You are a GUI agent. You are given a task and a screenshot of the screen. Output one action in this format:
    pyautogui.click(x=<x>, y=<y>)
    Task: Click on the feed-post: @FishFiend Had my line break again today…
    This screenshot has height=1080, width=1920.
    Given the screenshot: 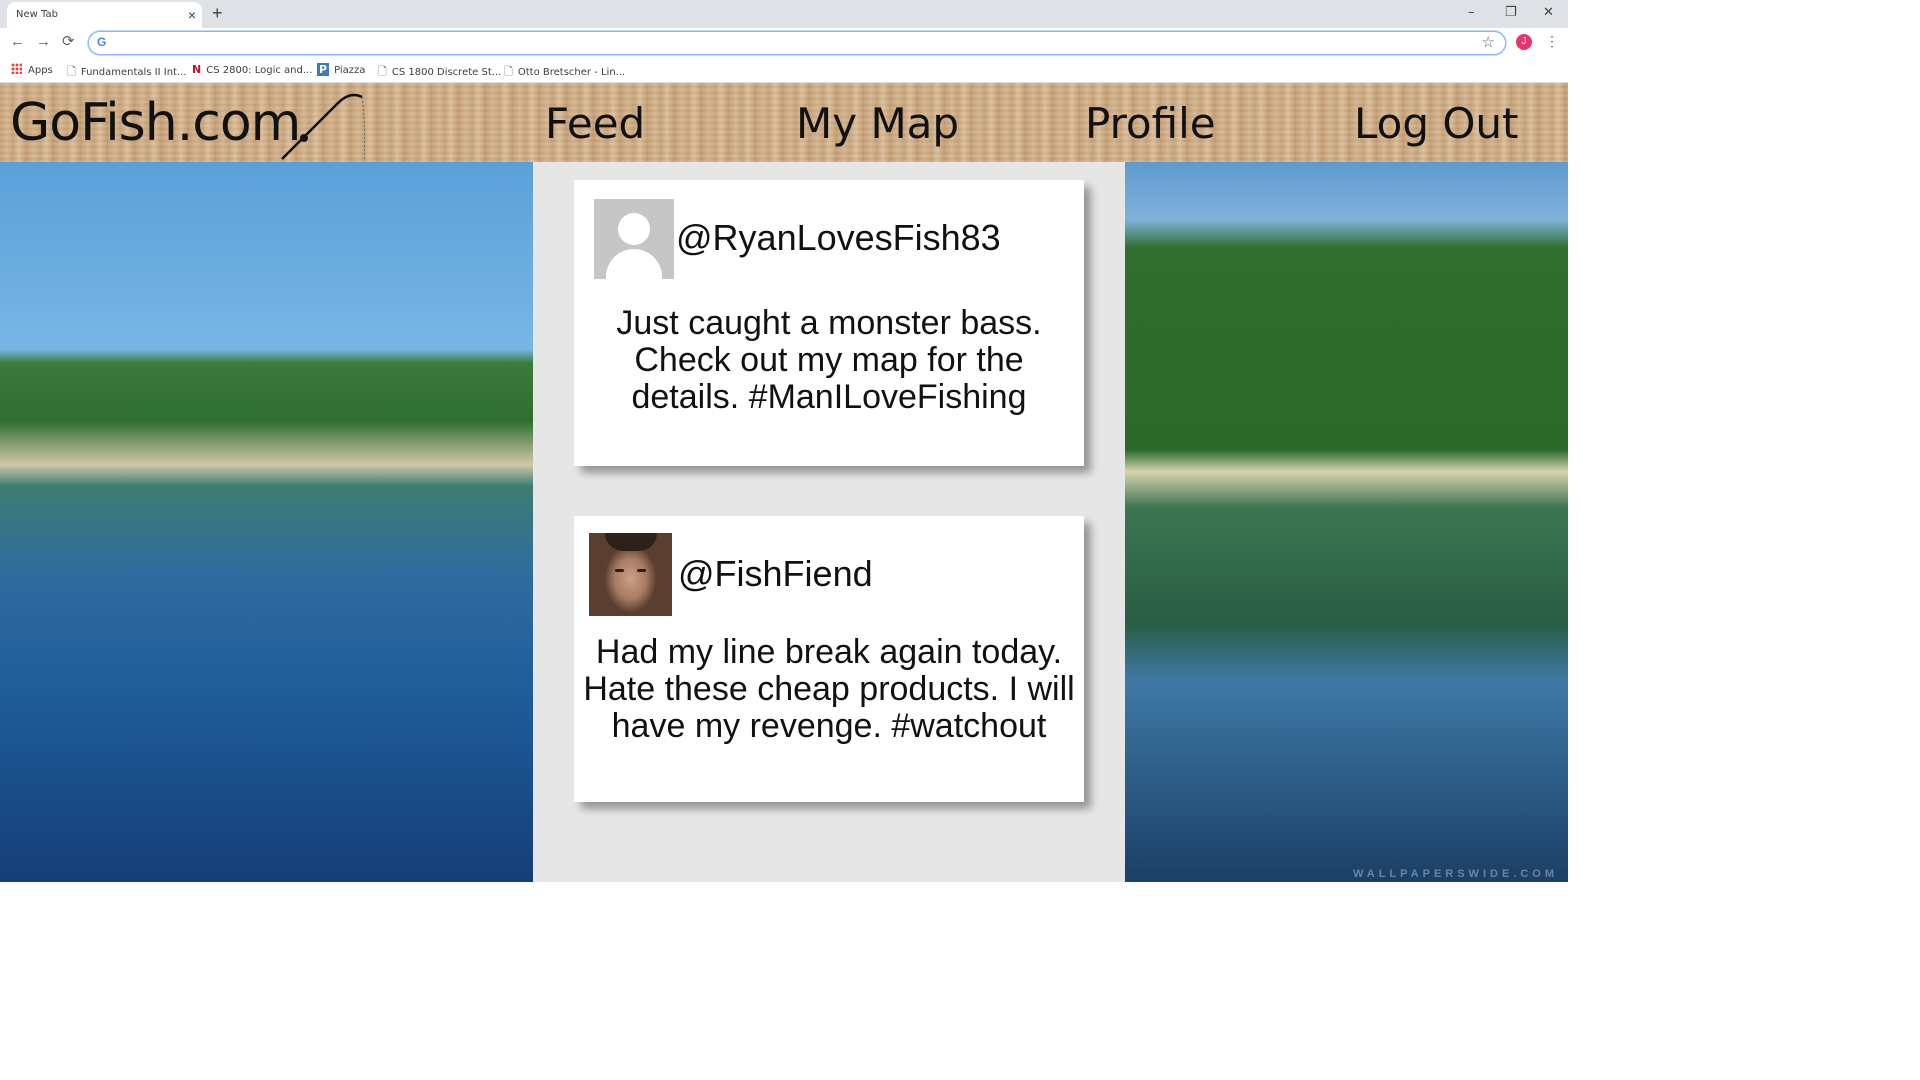 What is the action you would take?
    pyautogui.click(x=829, y=659)
    